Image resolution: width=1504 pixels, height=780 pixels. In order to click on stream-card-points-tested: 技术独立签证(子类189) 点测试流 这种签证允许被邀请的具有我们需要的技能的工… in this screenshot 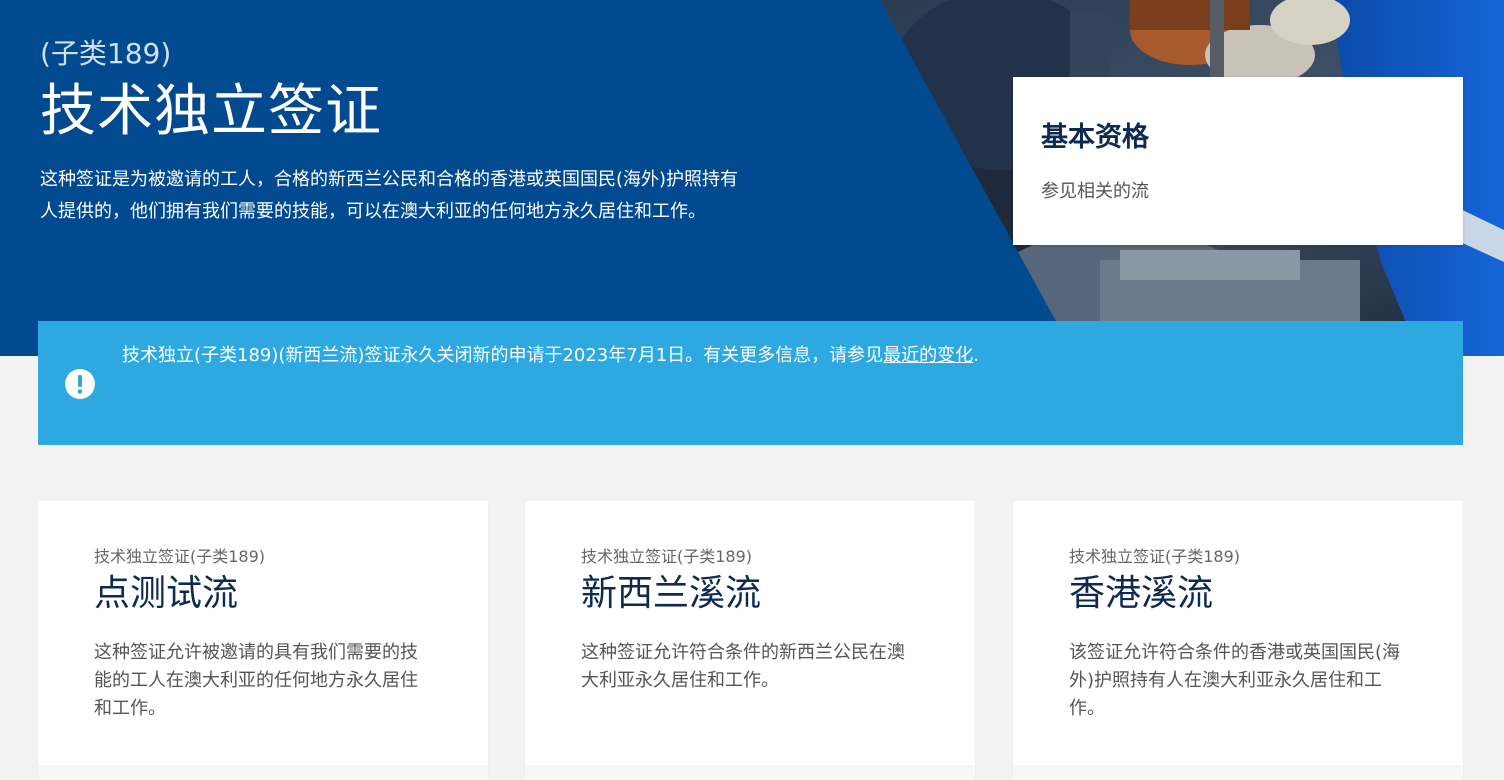, I will do `click(263, 640)`.